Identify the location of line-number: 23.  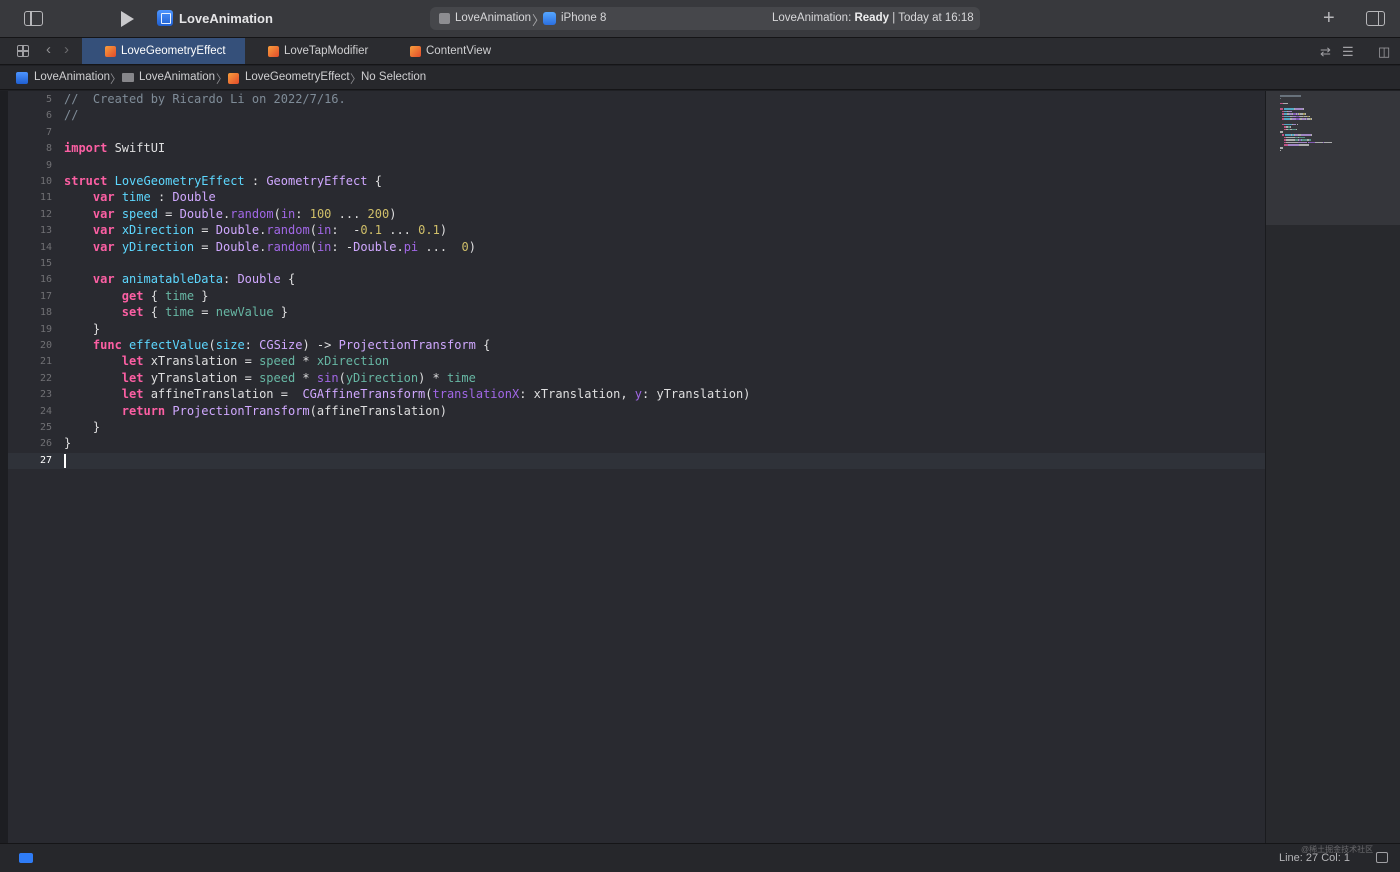
(45, 395).